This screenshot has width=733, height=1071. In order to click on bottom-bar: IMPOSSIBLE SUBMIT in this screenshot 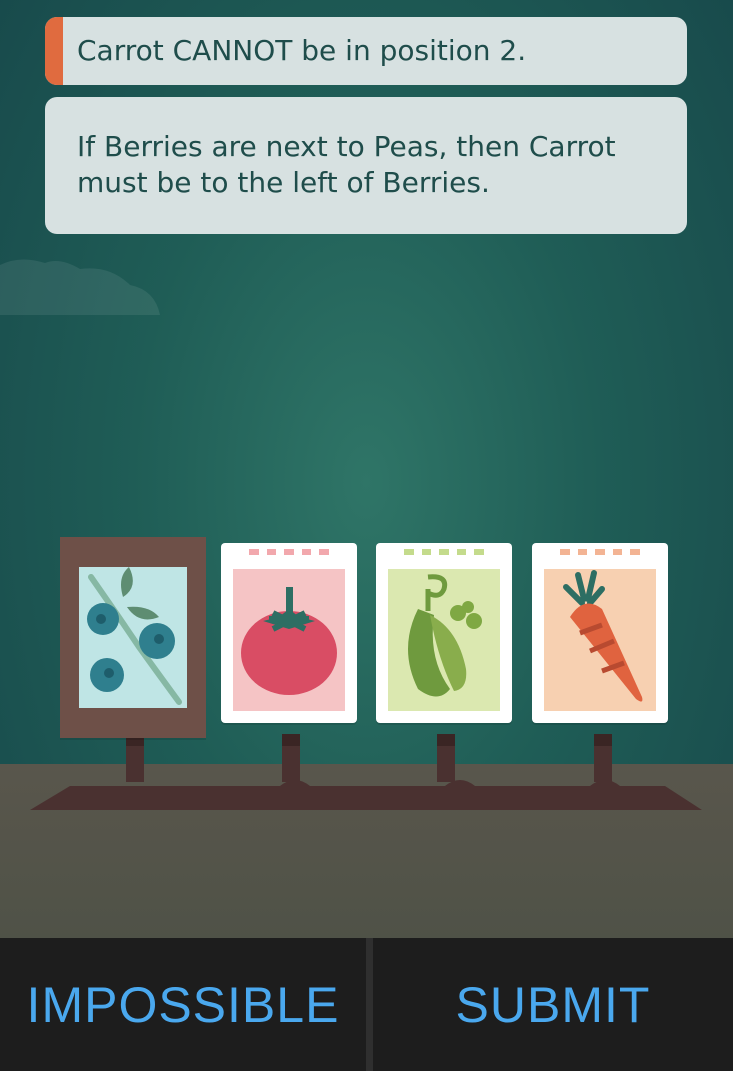, I will do `click(366, 1004)`.